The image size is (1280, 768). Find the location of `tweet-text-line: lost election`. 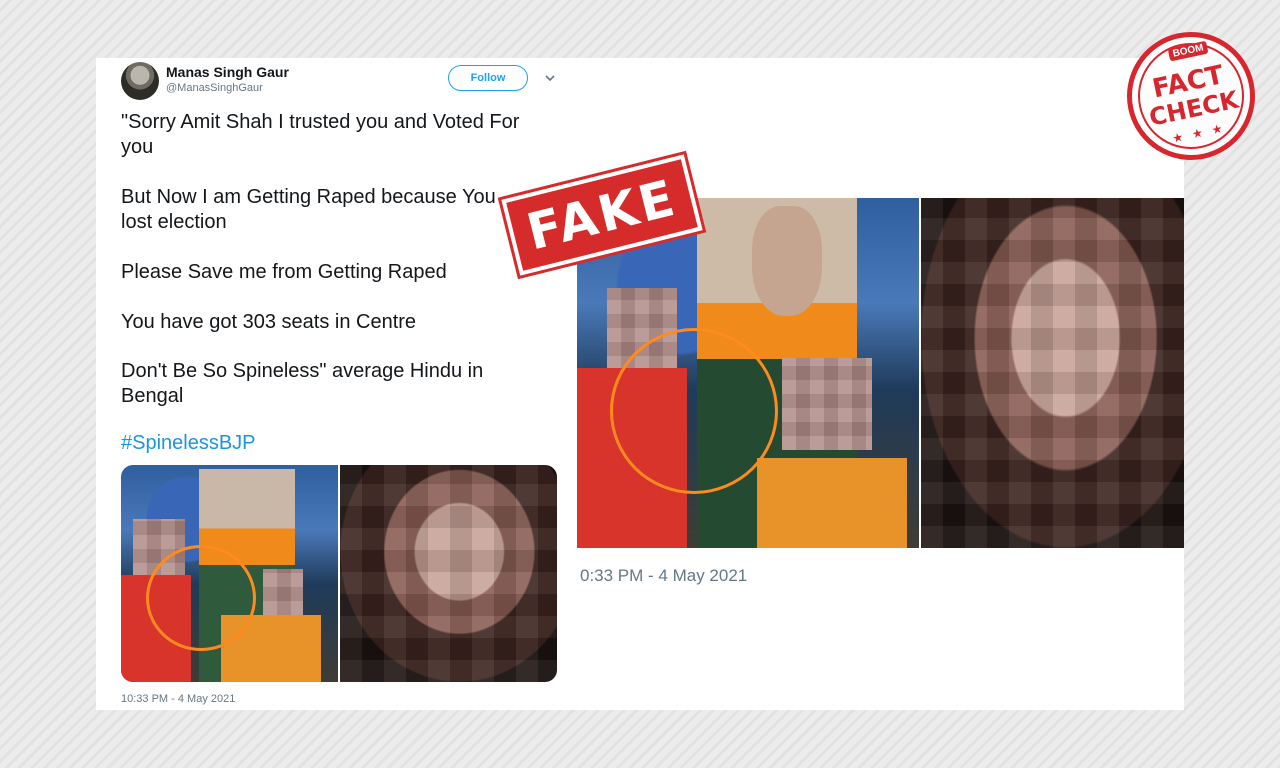

tweet-text-line: lost election is located at coordinates (174, 222).